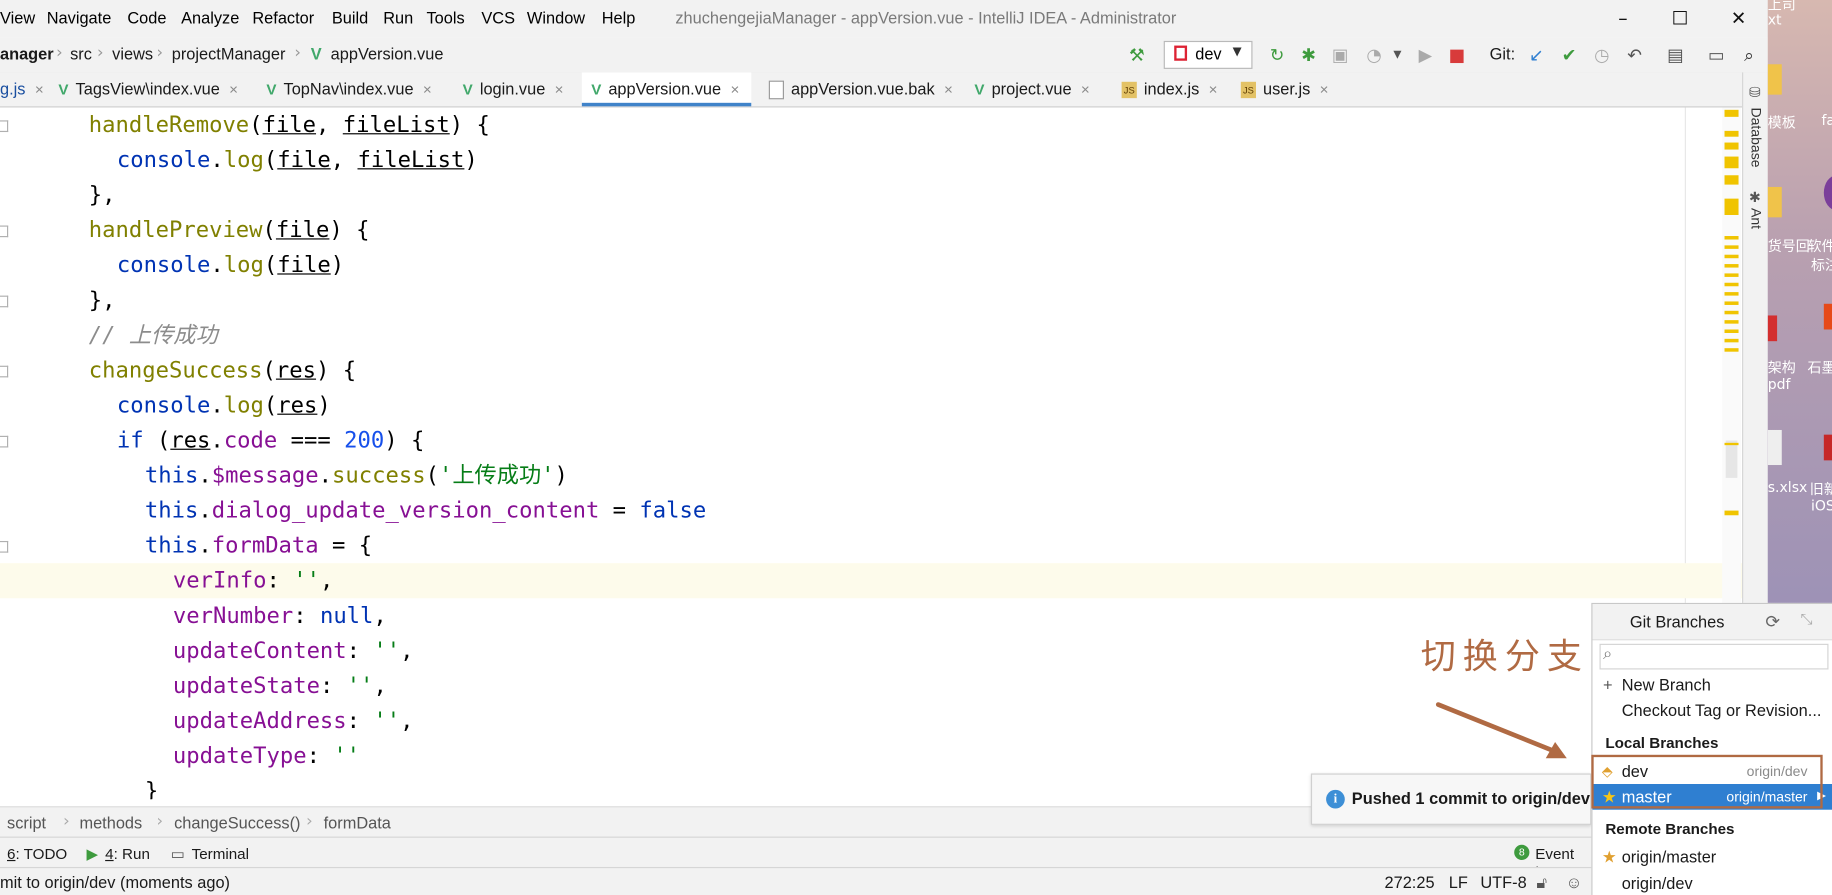 The height and width of the screenshot is (895, 1832). Describe the element at coordinates (513, 89) in the screenshot. I see `tab-login: Vlogin.vue ×` at that location.